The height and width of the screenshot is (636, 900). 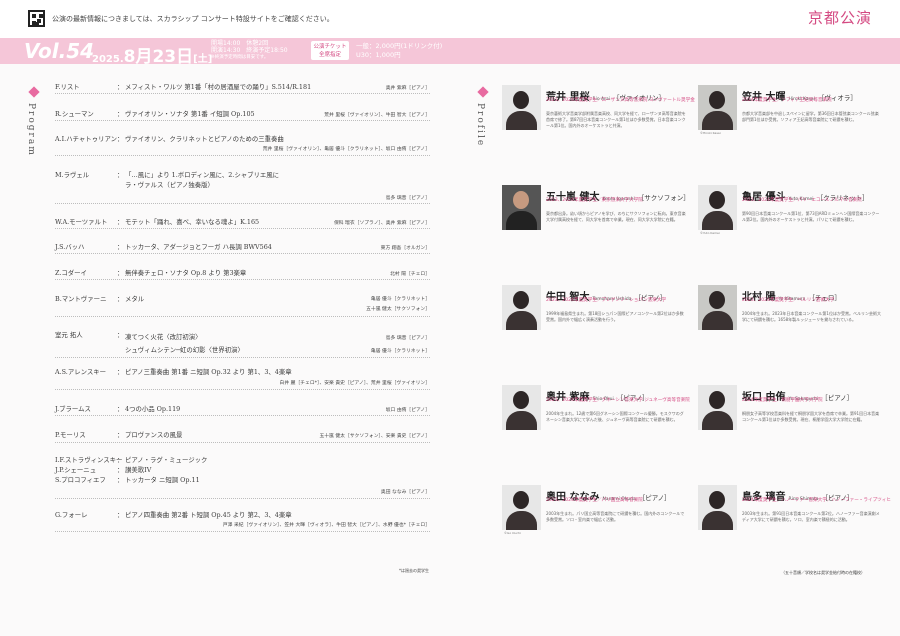 What do you see at coordinates (802, 200) in the screenshot?
I see `artist-award: 2023、2024年度奨学生／パリ・エコールノルマル音楽院` at bounding box center [802, 200].